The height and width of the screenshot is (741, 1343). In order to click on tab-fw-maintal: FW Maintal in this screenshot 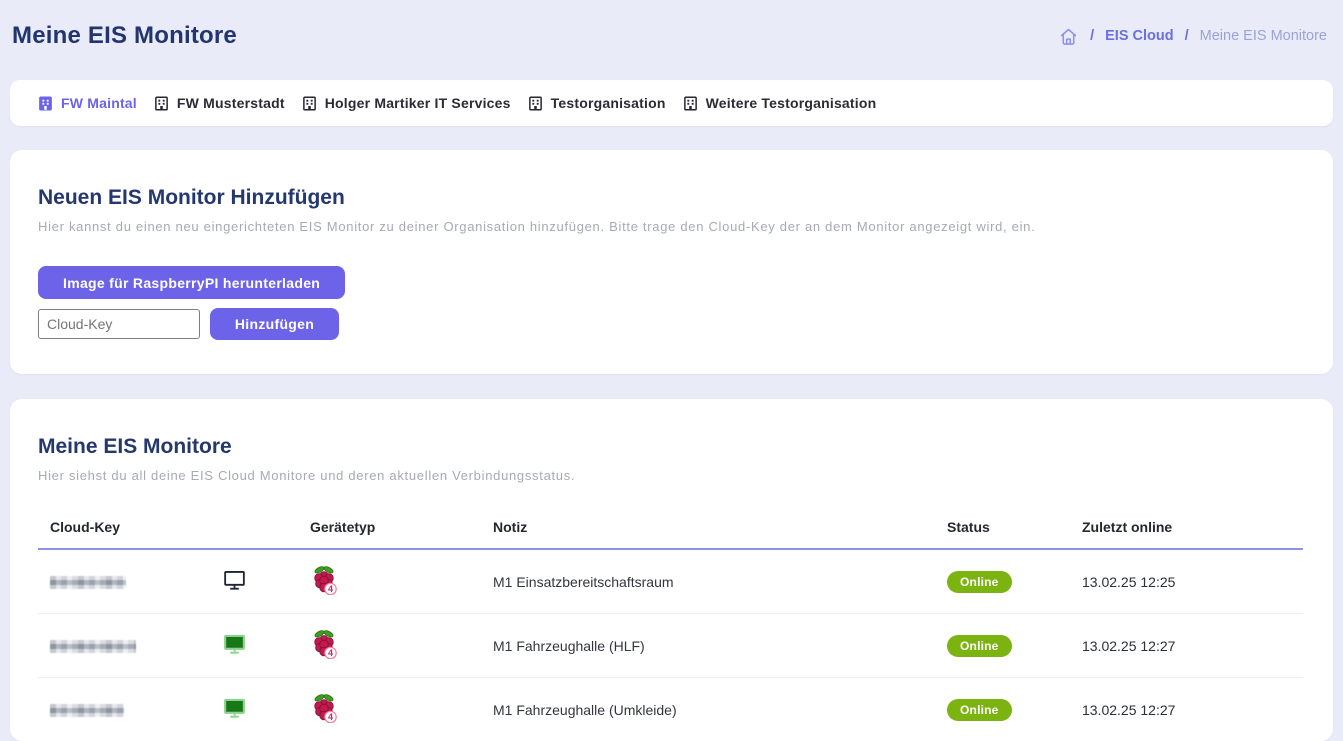, I will do `click(87, 103)`.